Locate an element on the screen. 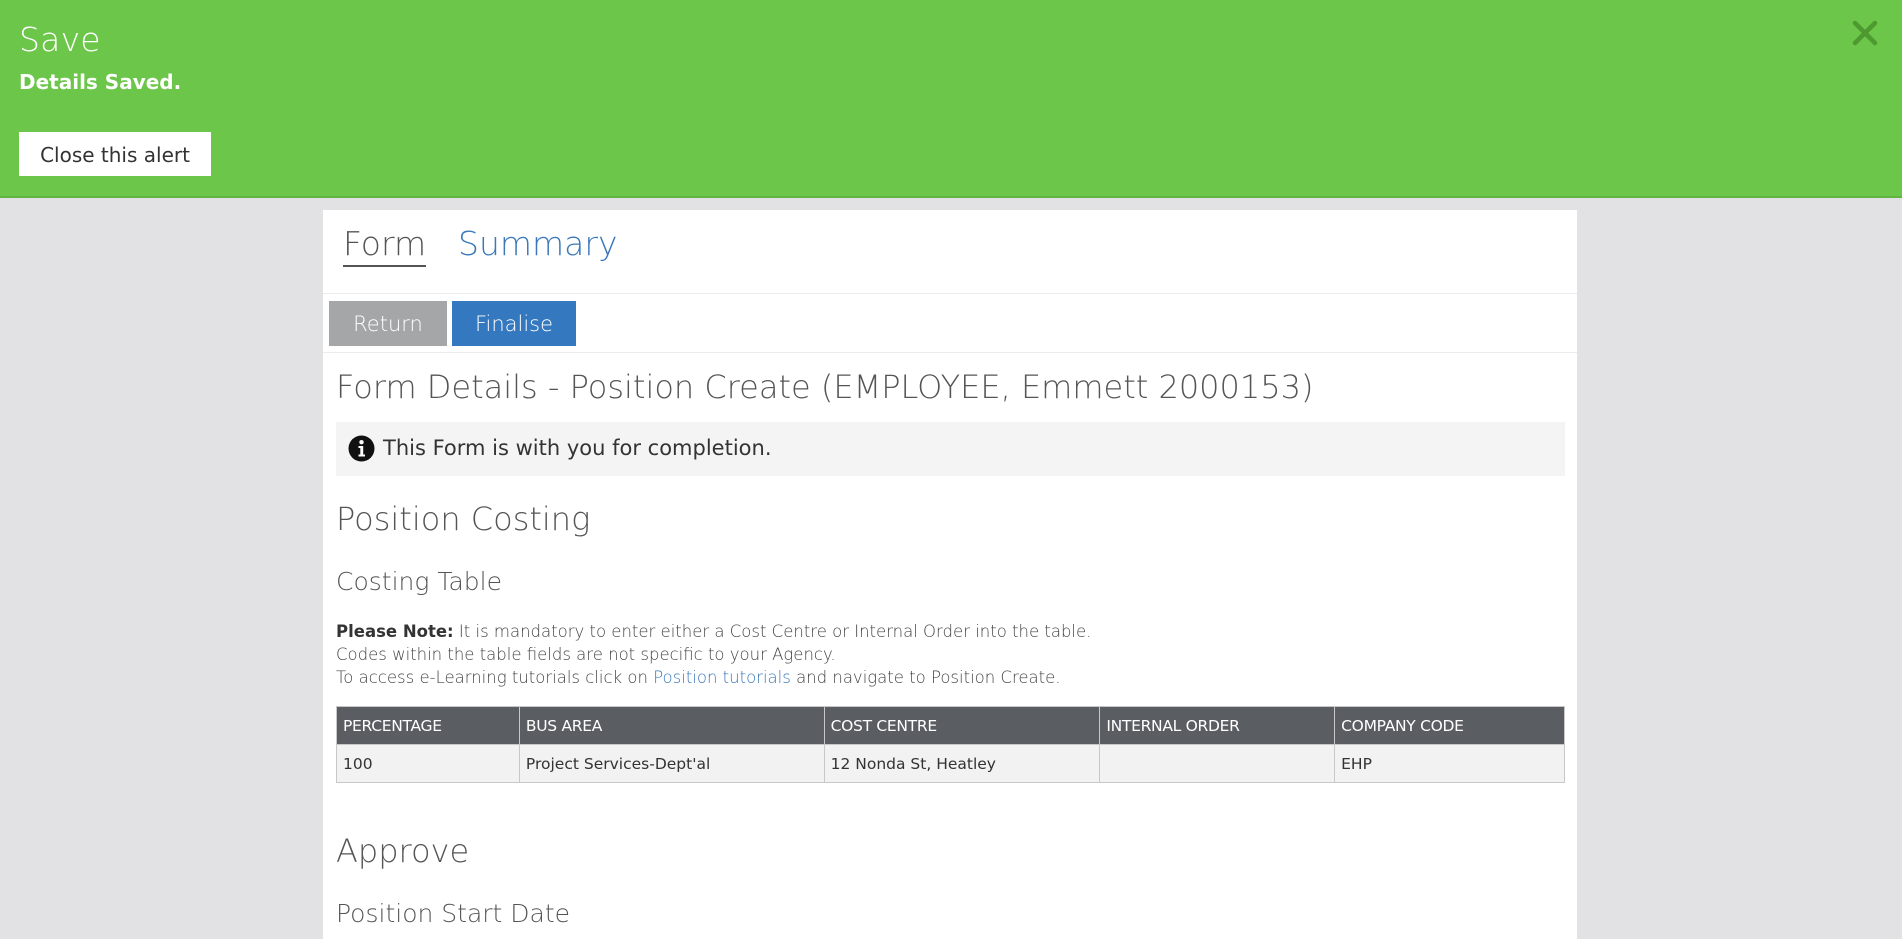 Image resolution: width=1902 pixels, height=939 pixels. cell-internal-order is located at coordinates (1217, 763).